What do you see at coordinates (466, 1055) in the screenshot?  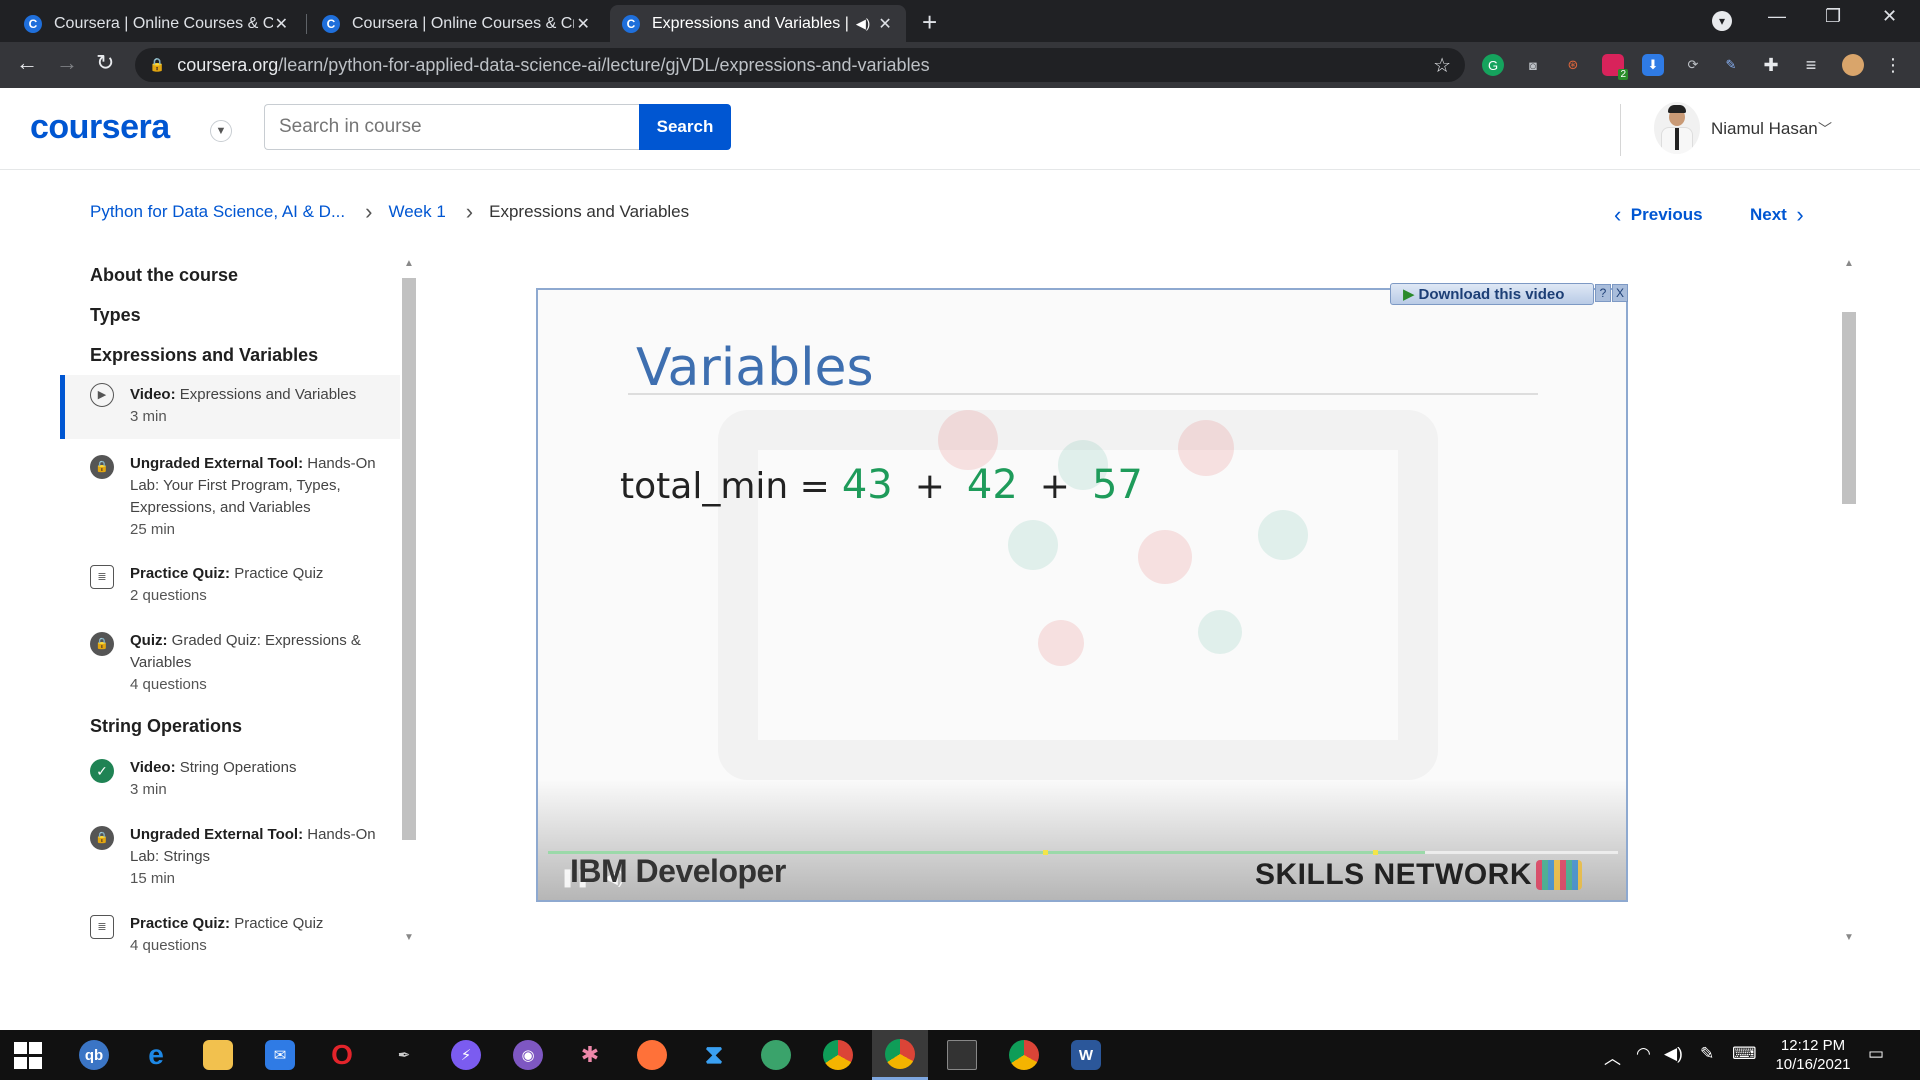 I see `taskbar-app-messenger: ⚡` at bounding box center [466, 1055].